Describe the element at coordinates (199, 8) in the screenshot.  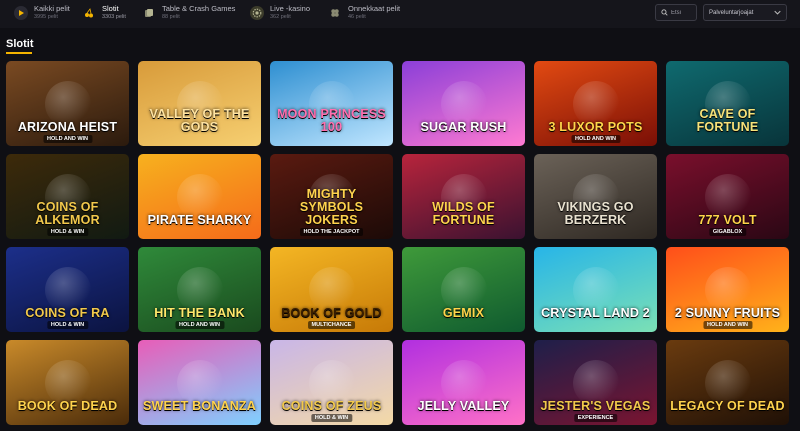
I see `category-label: Table & Crash Games` at that location.